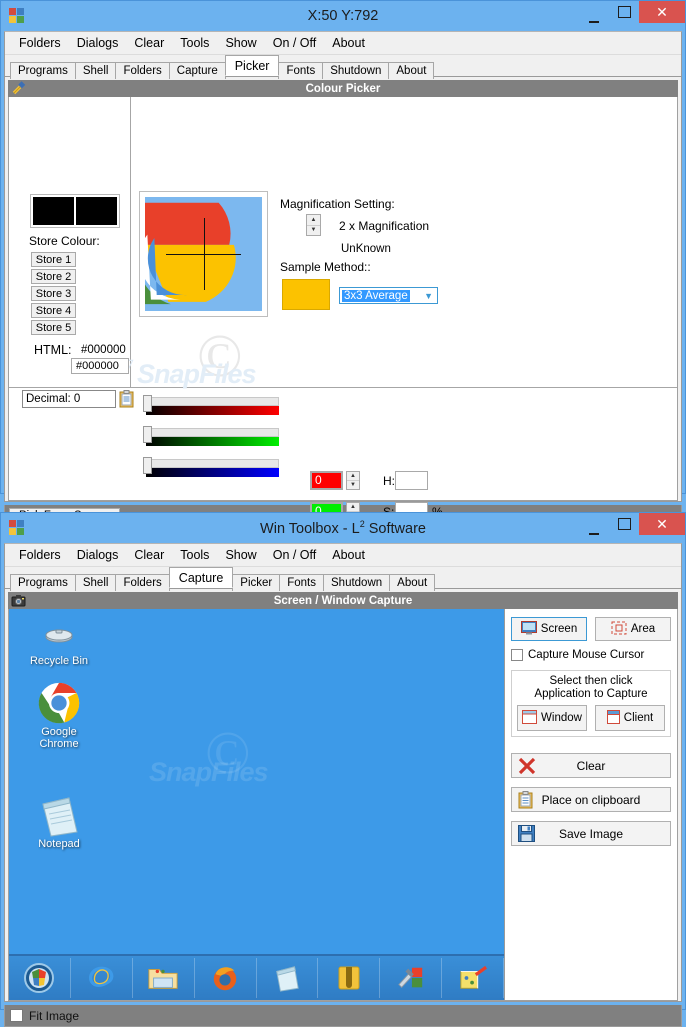 Image resolution: width=686 pixels, height=1027 pixels. What do you see at coordinates (313, 231) in the screenshot?
I see `stepper-down-icon: ▼` at bounding box center [313, 231].